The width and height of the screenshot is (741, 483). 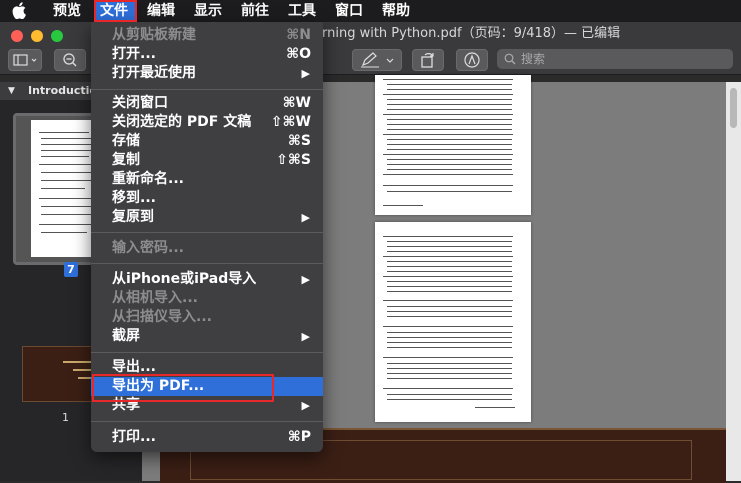 I want to click on scrollbar-thumb, so click(x=733, y=108).